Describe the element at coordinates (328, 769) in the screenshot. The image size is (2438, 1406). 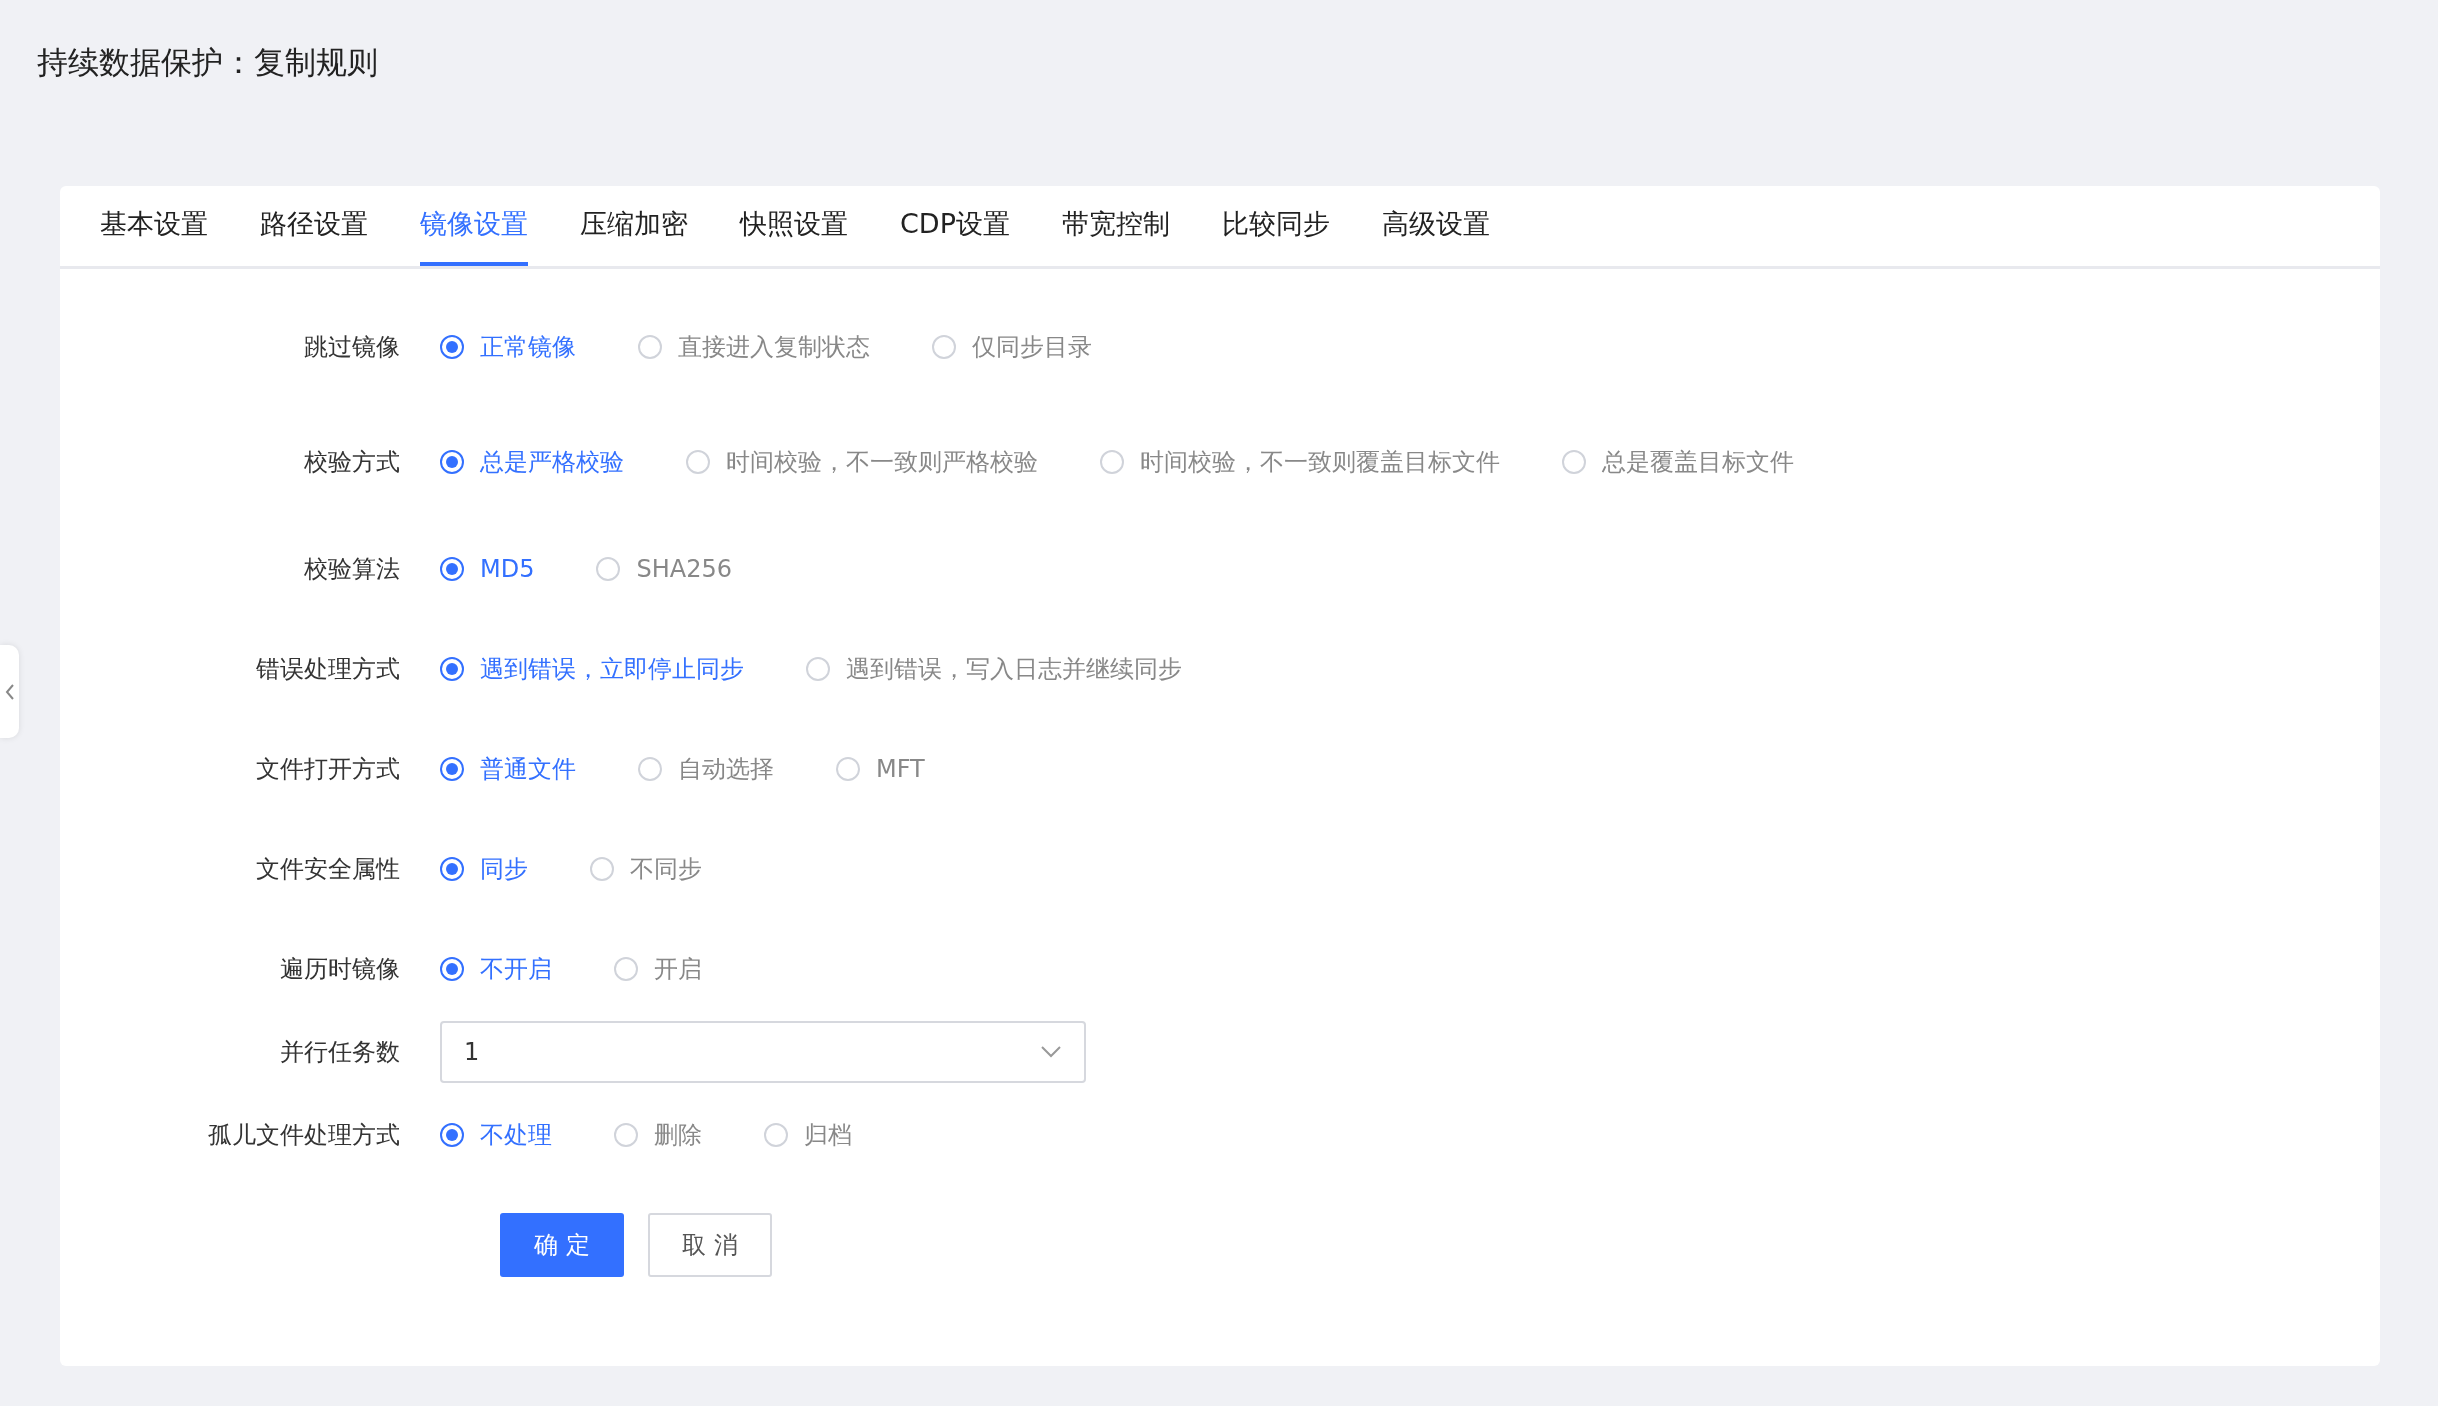
I see `field-label: 文件打开方式` at that location.